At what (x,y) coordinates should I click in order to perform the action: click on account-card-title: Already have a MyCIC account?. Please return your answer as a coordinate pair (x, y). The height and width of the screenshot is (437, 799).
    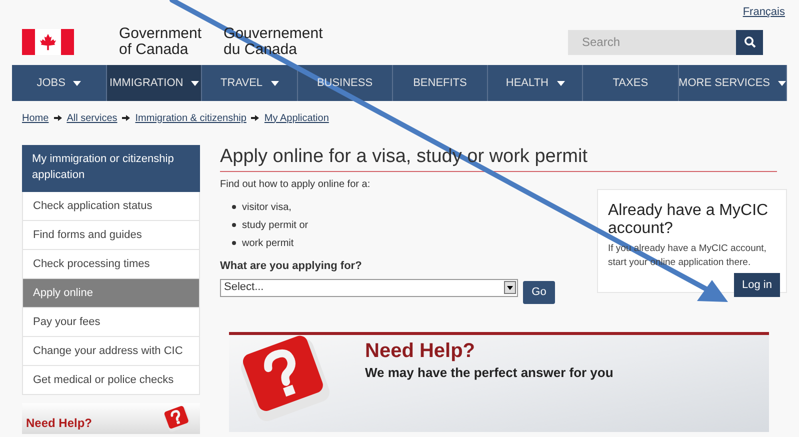
    Looking at the image, I should click on (689, 220).